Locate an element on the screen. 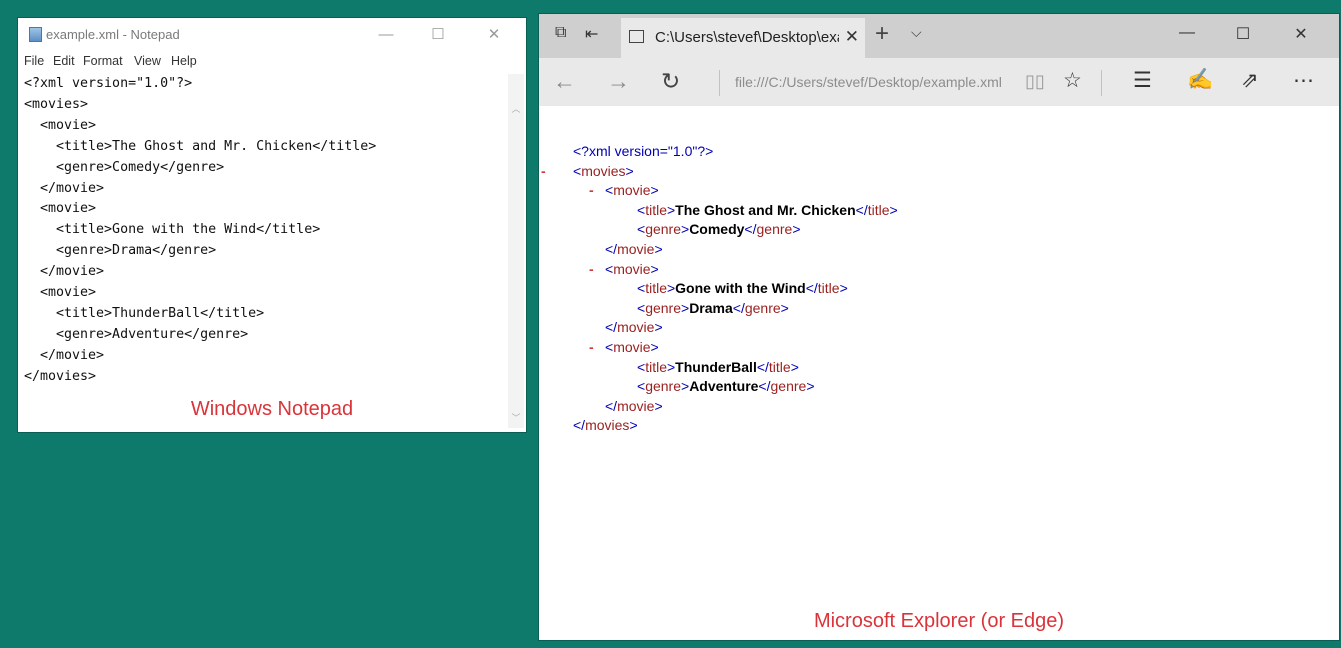 The height and width of the screenshot is (648, 1341). notepad-caption: Windows Notepad is located at coordinates (272, 409).